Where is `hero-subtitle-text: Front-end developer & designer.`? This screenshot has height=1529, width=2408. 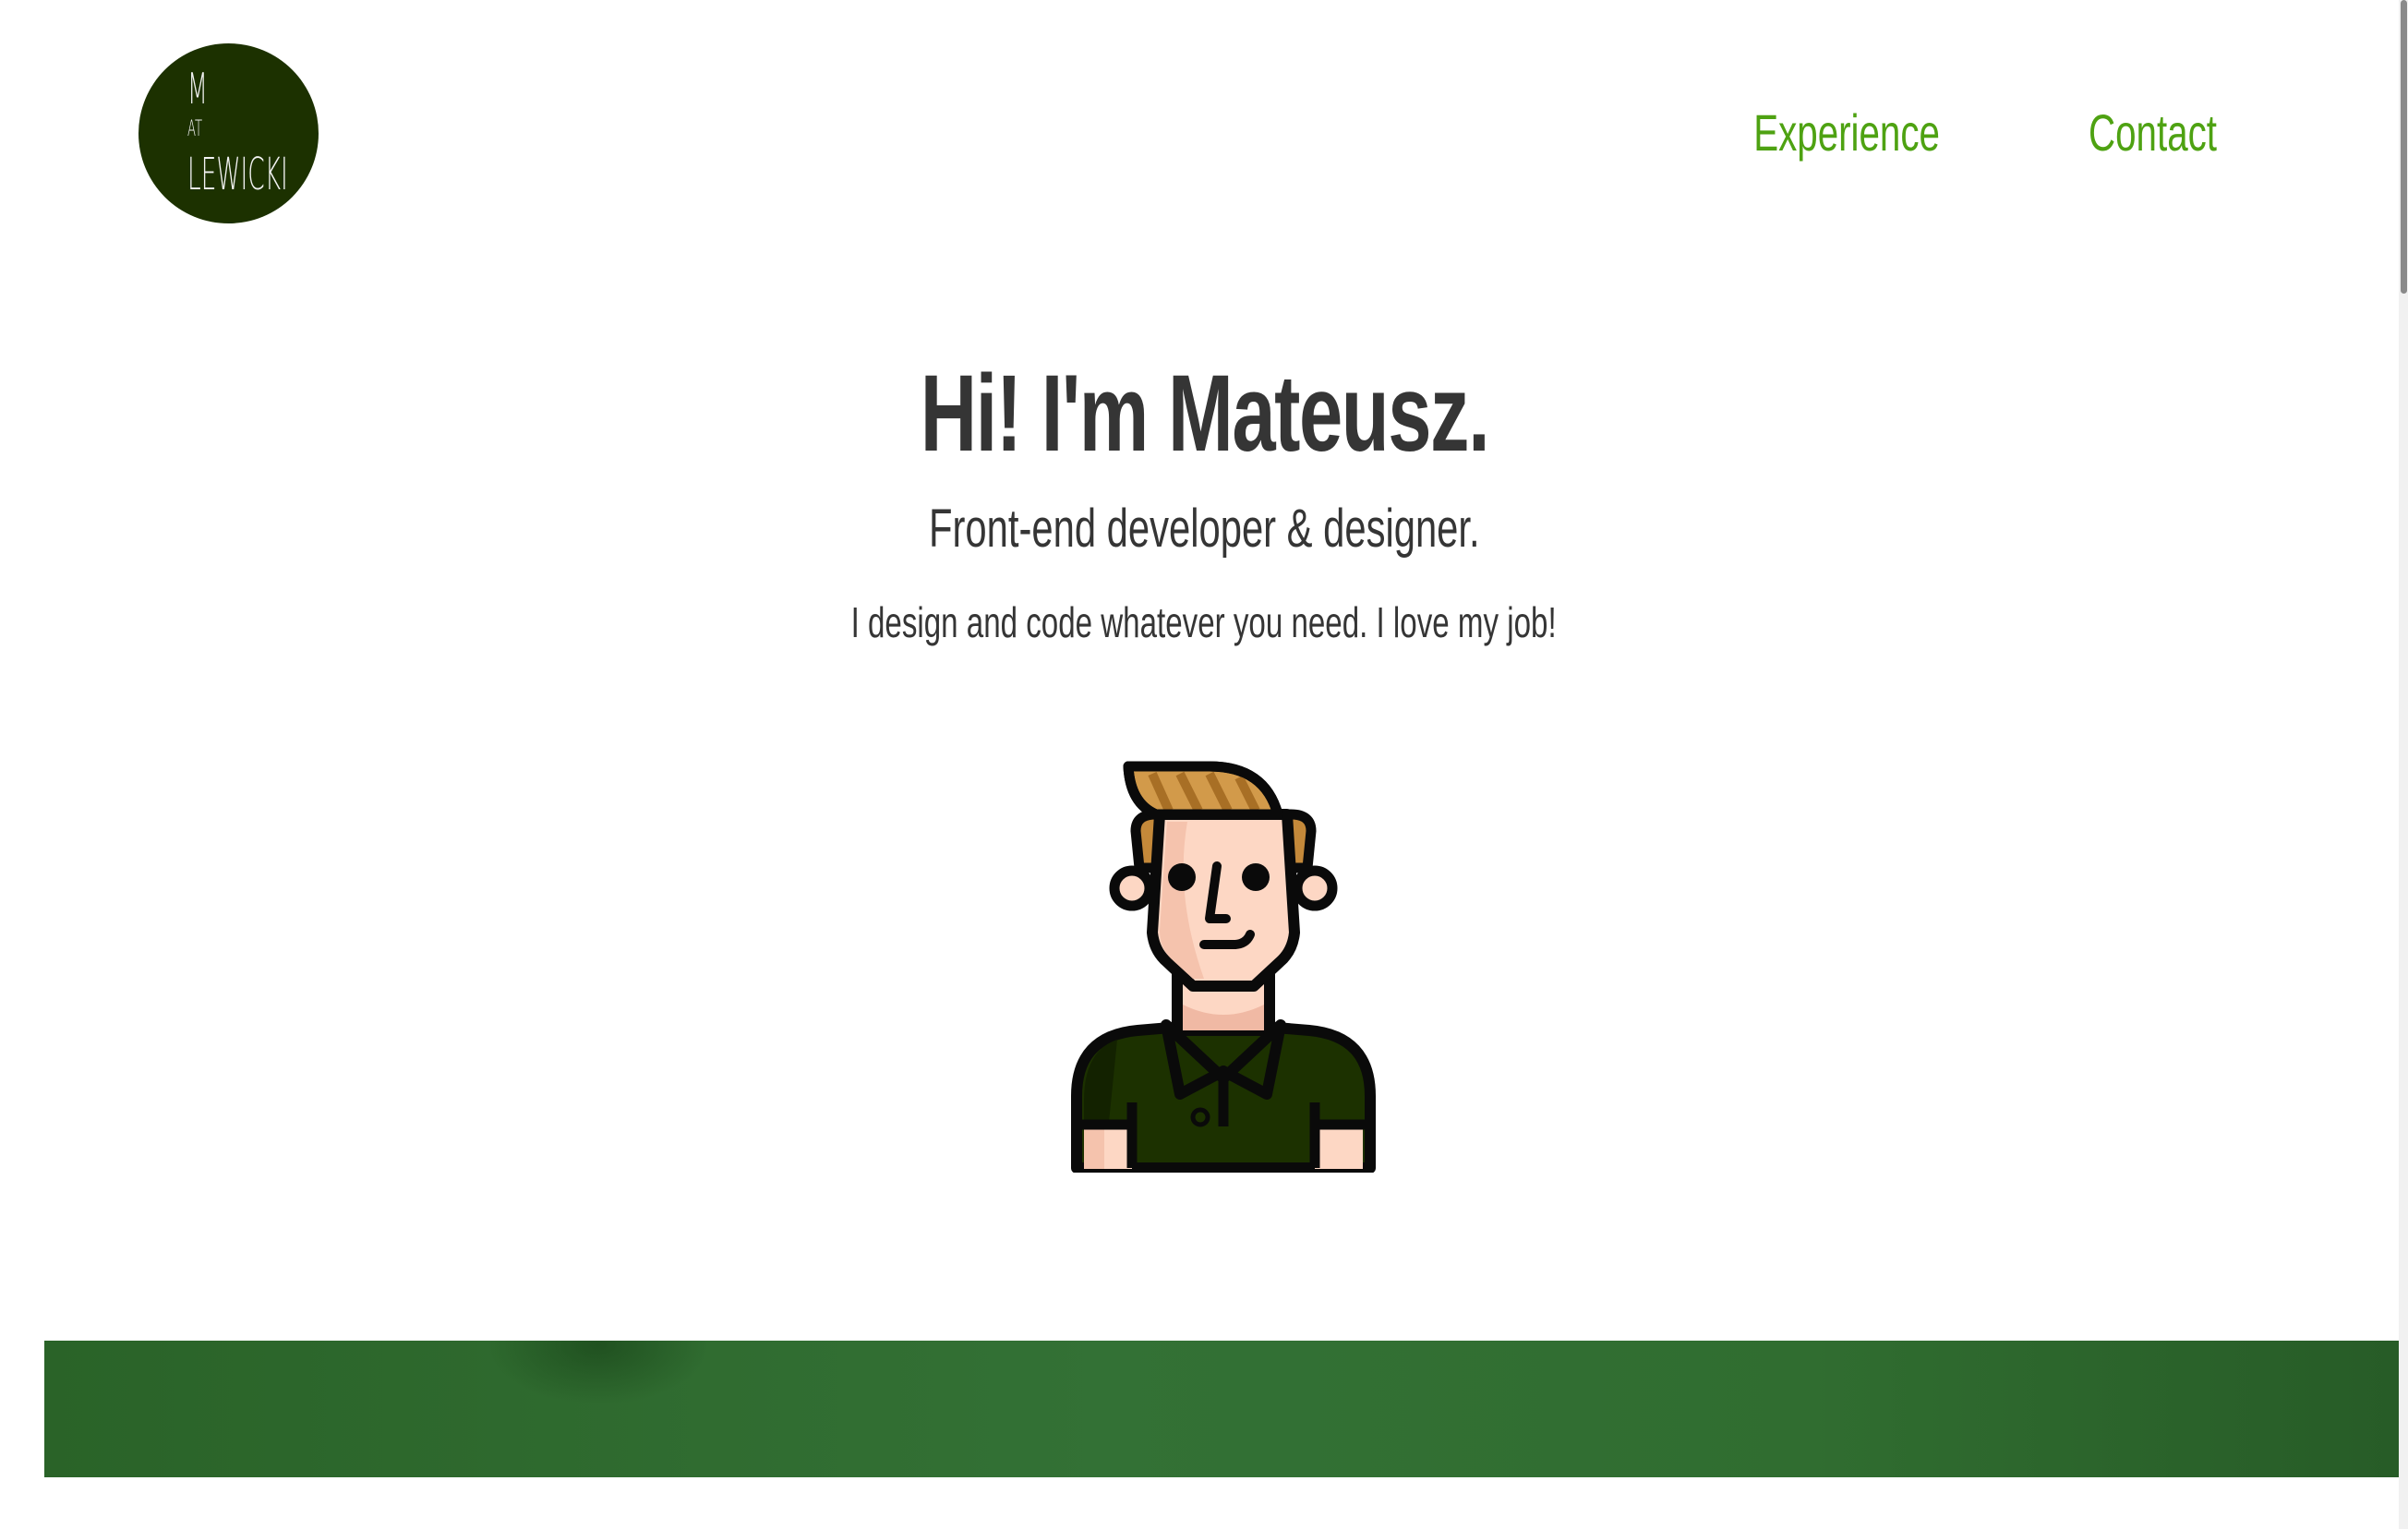
hero-subtitle-text: Front-end developer & designer. is located at coordinates (1204, 529).